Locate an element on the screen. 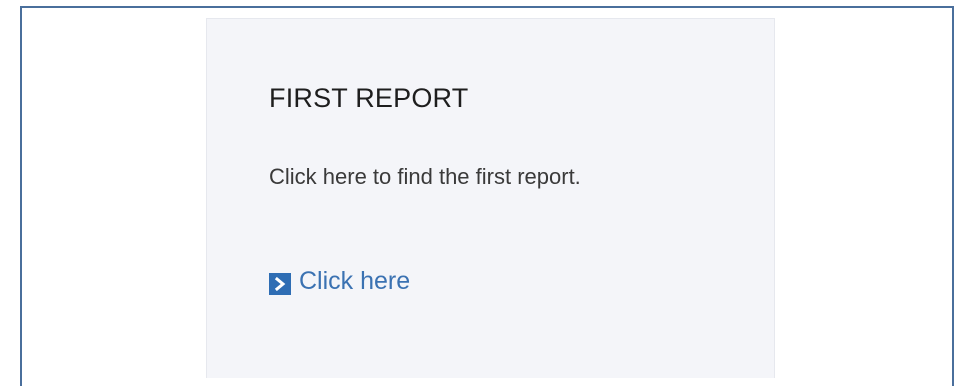 This screenshot has height=386, width=960. card-description: Click here to find the first report. is located at coordinates (425, 176).